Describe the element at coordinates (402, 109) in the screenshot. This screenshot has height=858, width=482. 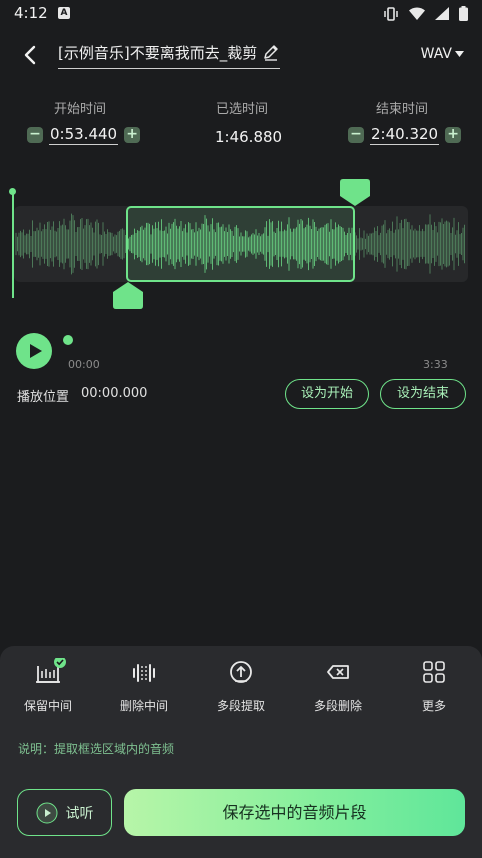
I see `end-time-label: 结束时间` at that location.